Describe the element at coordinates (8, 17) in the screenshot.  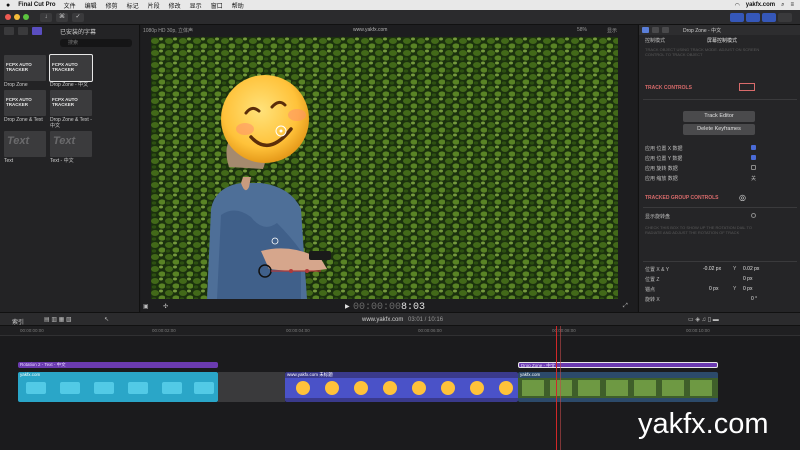
I see `close-button` at that location.